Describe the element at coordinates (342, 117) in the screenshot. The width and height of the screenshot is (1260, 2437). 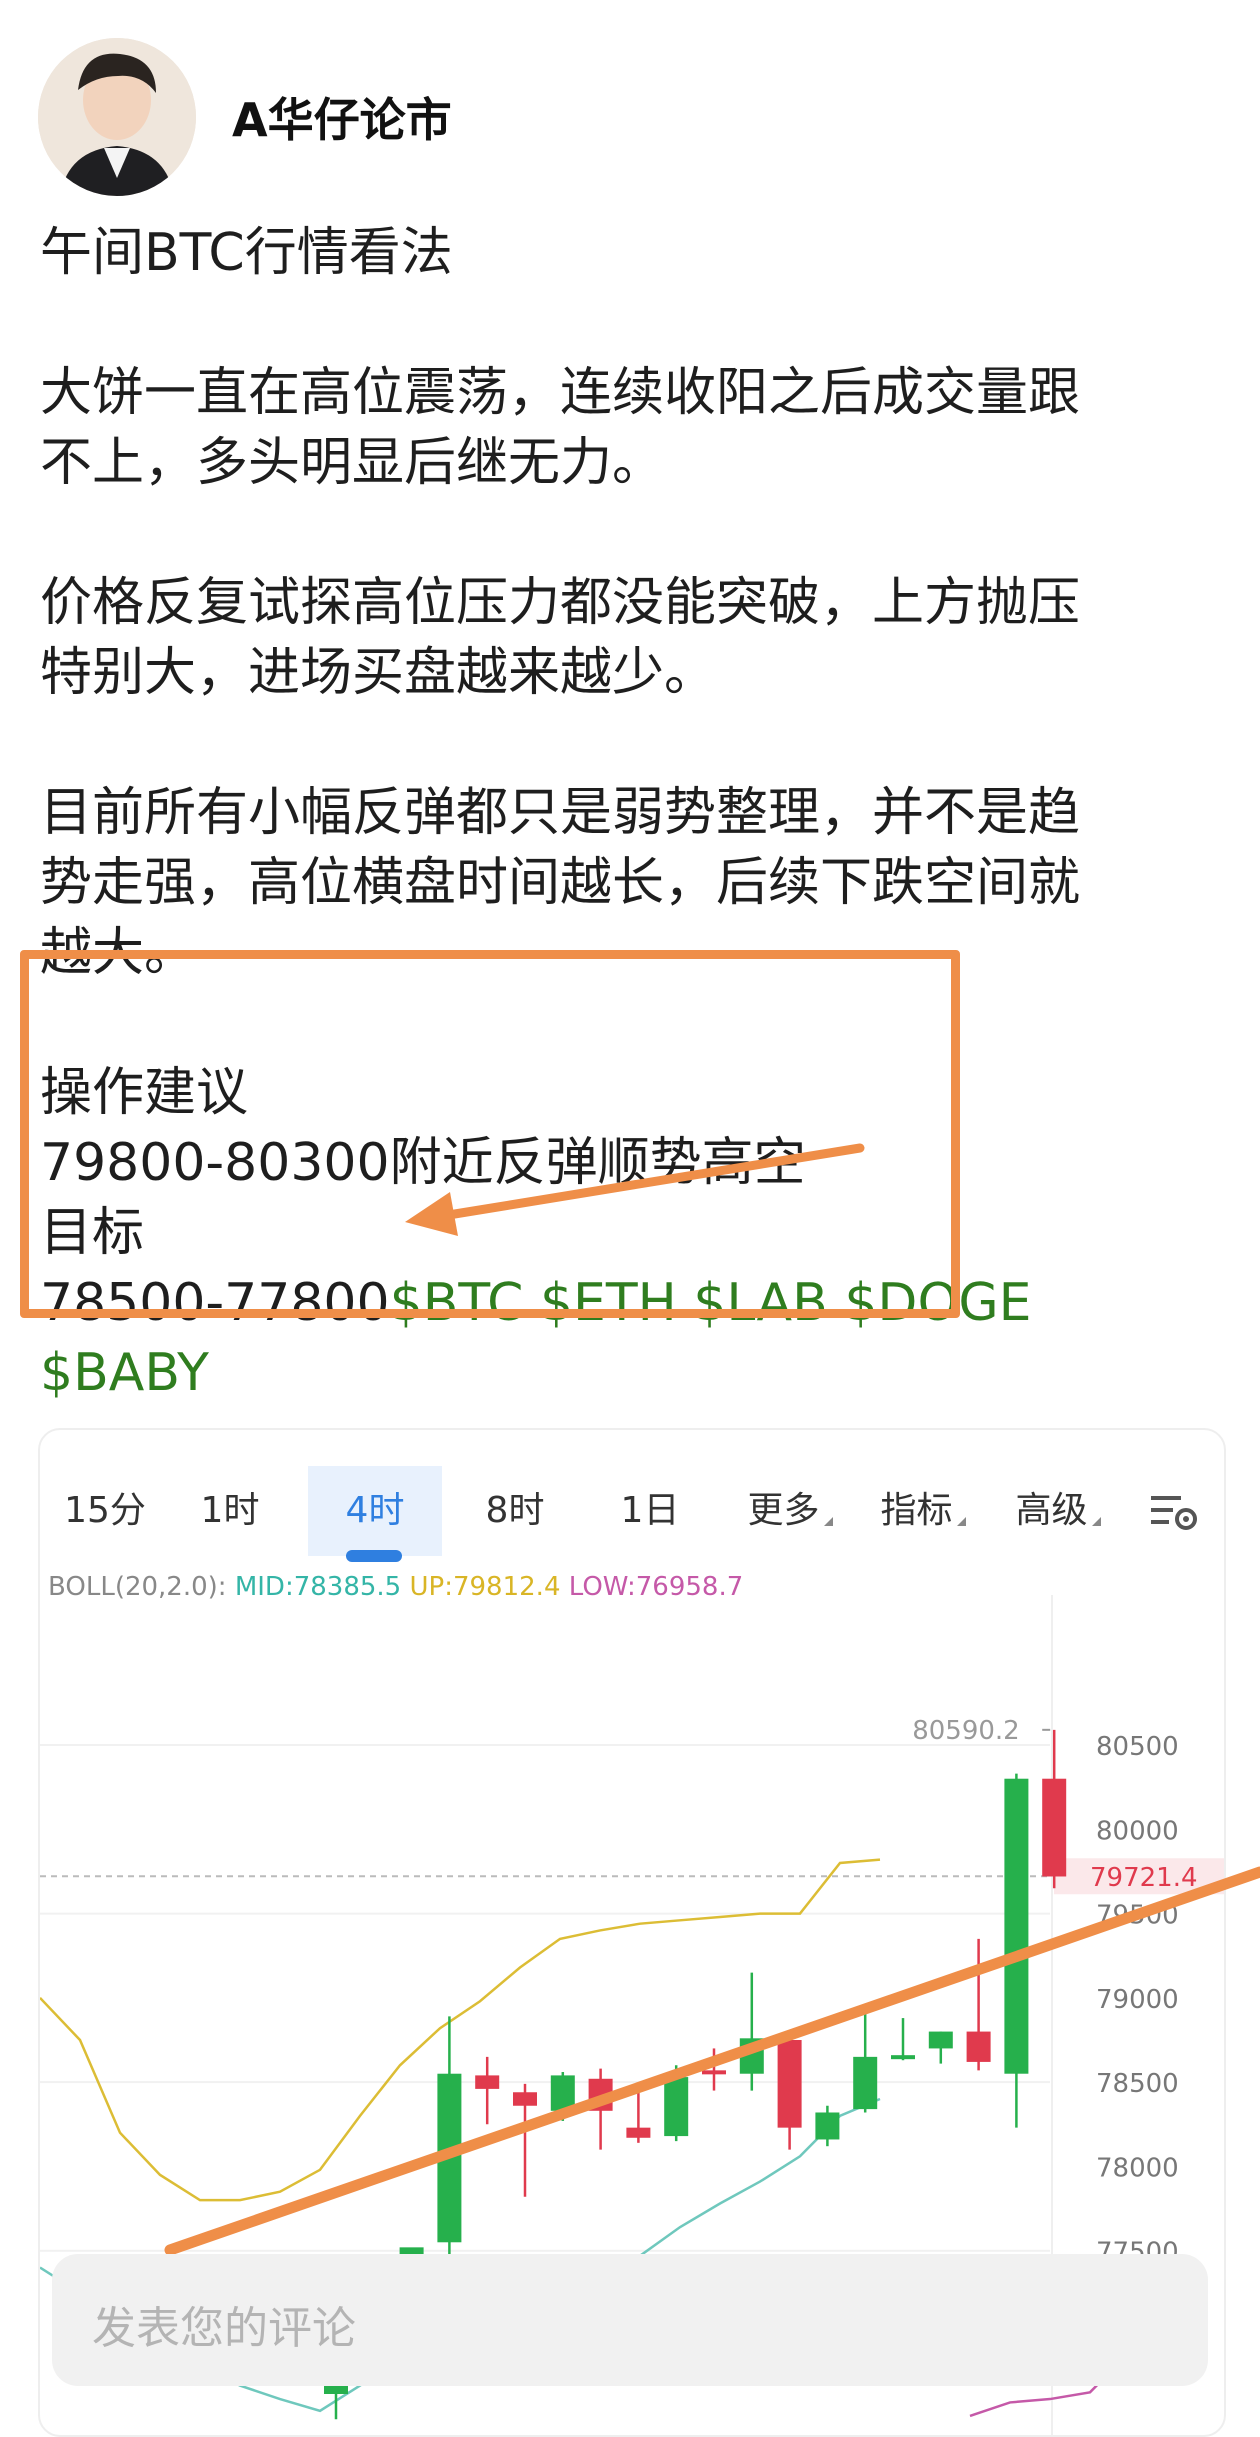
I see `author-name: A华仔论市` at that location.